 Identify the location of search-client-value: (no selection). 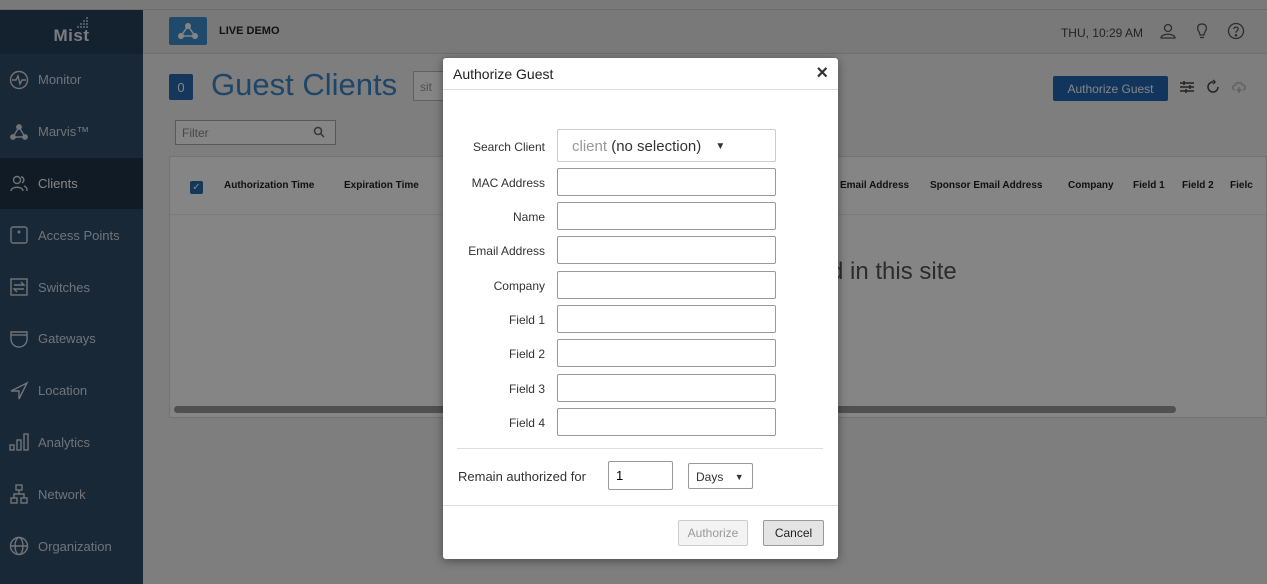
(656, 146).